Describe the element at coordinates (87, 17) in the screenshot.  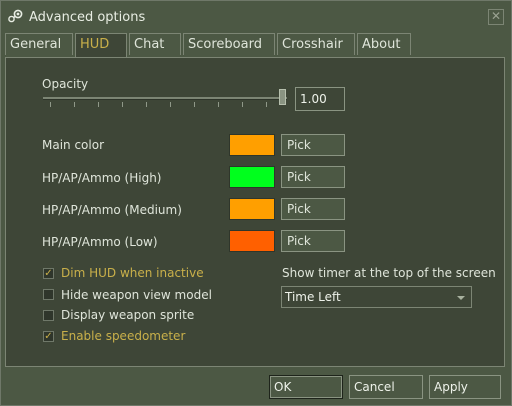
I see `window-title: Advanced options` at that location.